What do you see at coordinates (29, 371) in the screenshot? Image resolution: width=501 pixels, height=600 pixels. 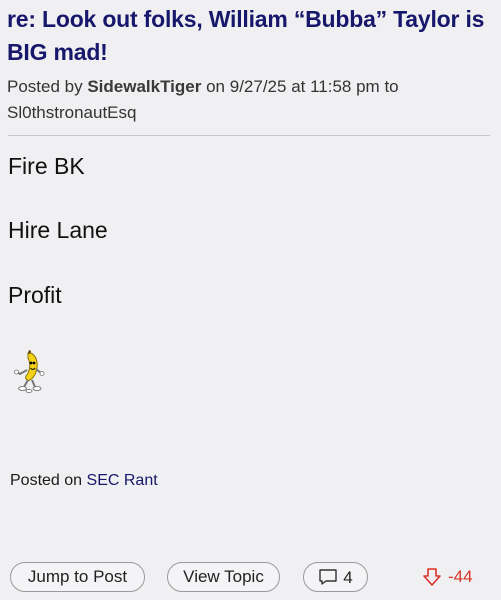 I see `dancing-banana-icon` at bounding box center [29, 371].